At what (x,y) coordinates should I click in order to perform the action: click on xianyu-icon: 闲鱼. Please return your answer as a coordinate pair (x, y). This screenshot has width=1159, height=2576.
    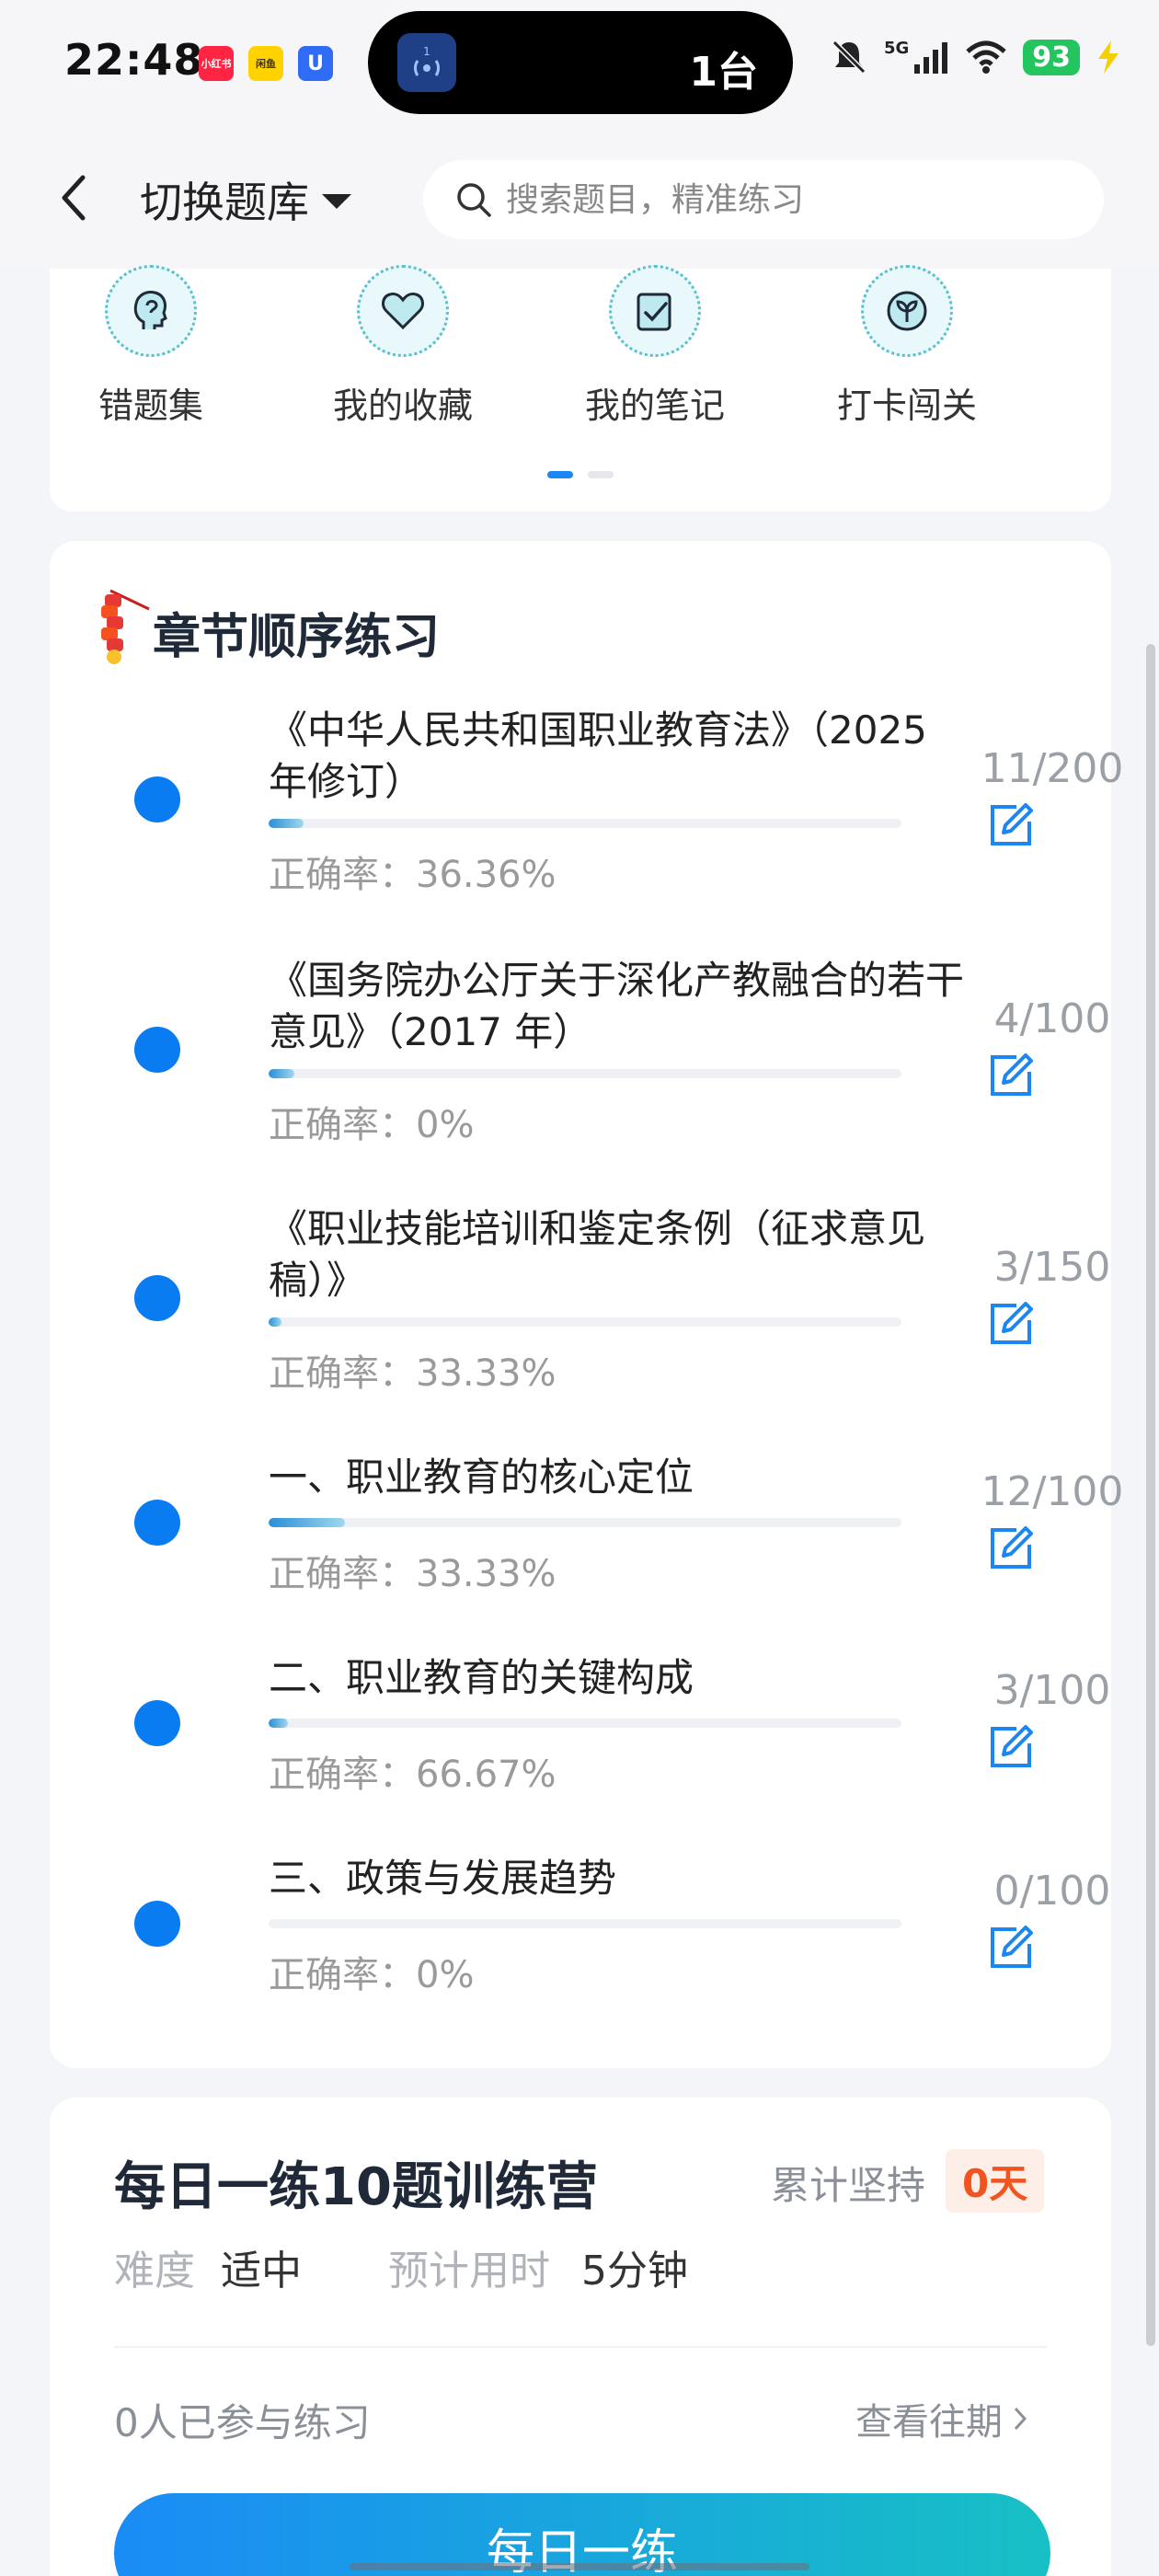
    Looking at the image, I should click on (265, 63).